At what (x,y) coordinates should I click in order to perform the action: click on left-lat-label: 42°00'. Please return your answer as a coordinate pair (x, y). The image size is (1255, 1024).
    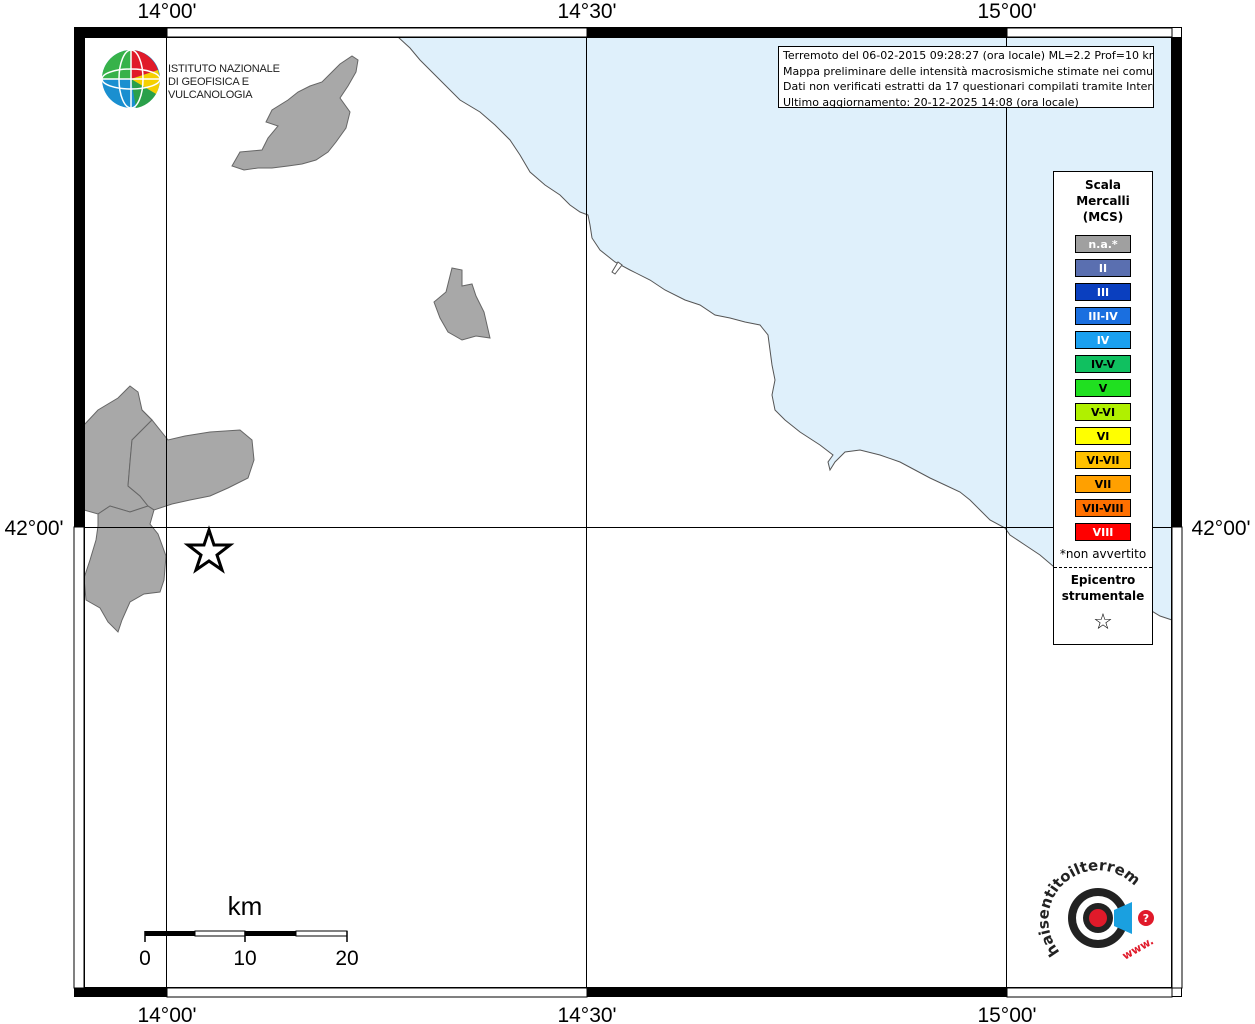
    Looking at the image, I should click on (33, 528).